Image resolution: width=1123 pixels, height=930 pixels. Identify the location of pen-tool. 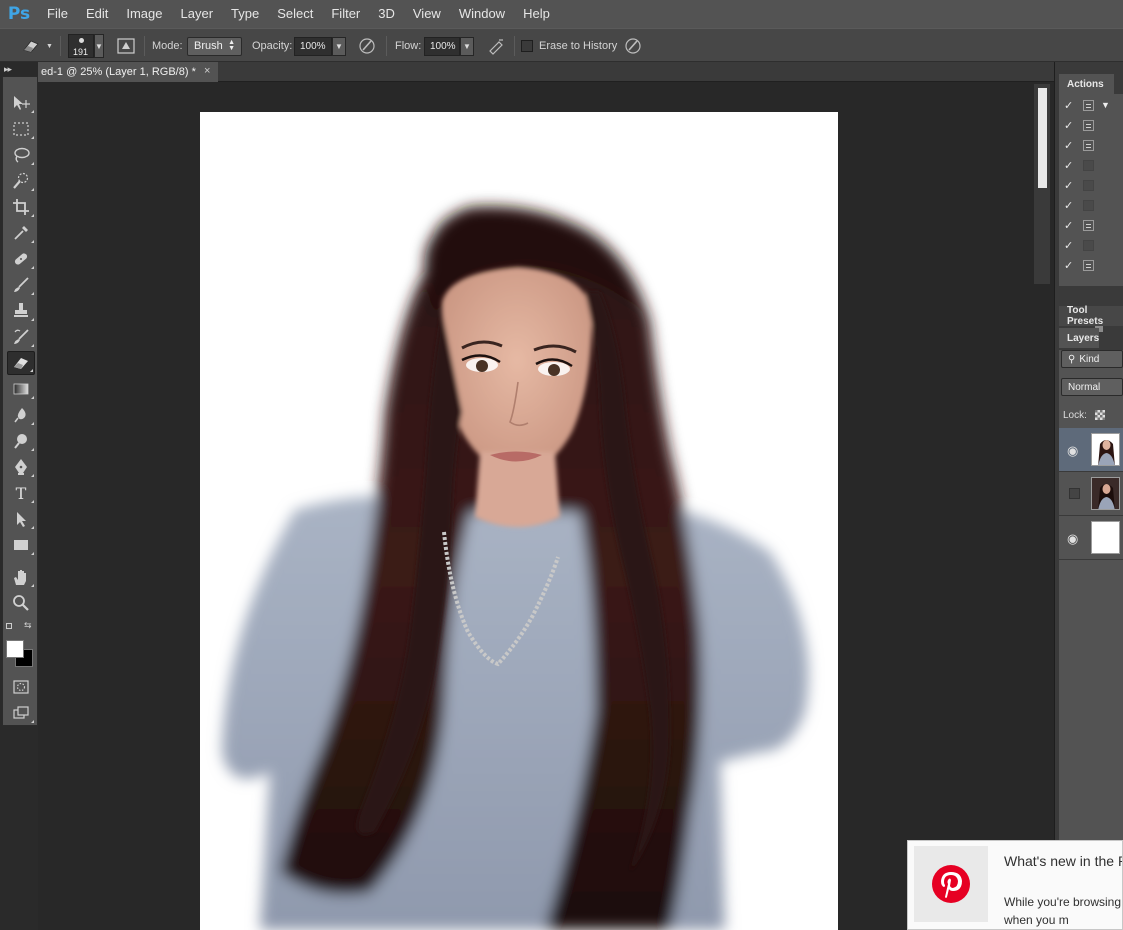
(21, 467).